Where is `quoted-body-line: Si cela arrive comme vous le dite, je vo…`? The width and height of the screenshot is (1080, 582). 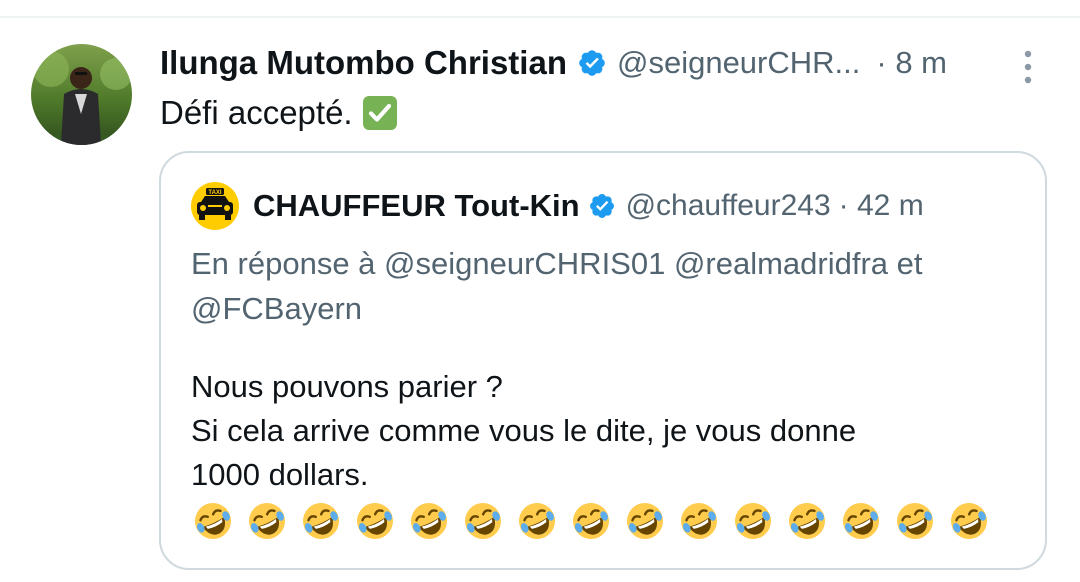 quoted-body-line: Si cela arrive comme vous le dite, je vo… is located at coordinates (524, 430).